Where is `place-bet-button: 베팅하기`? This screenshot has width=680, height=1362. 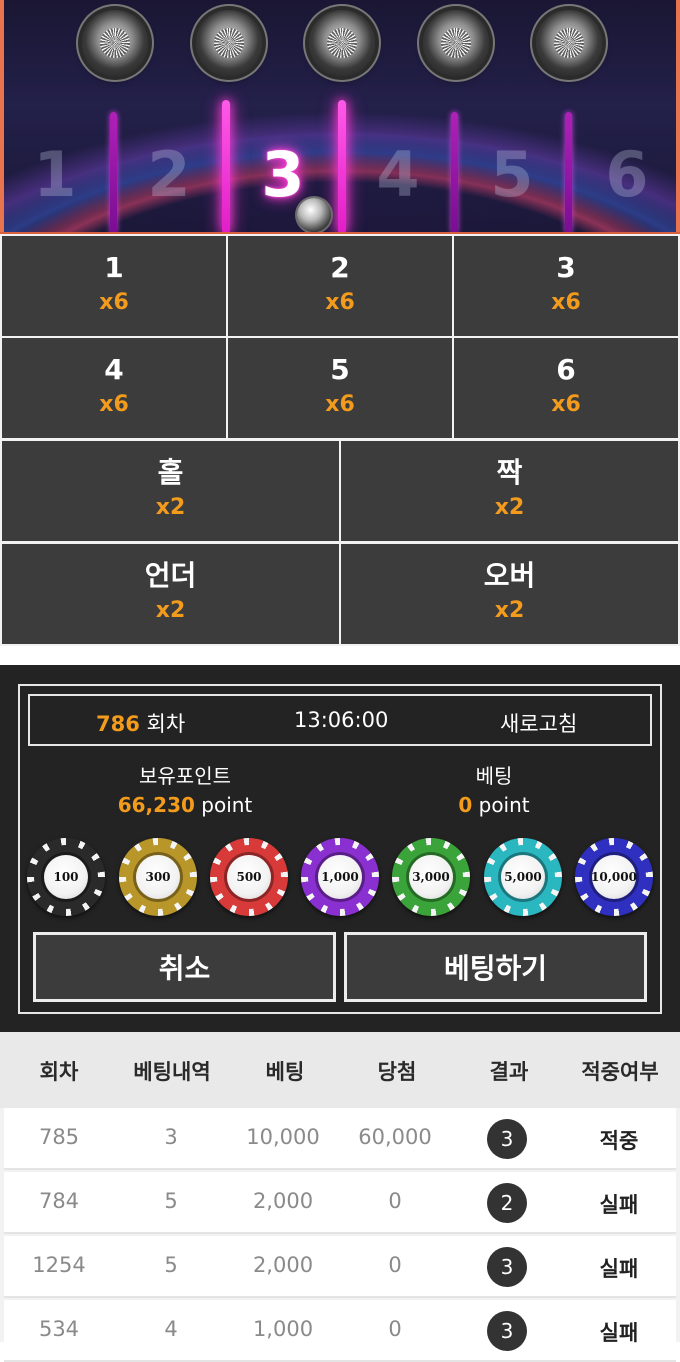 place-bet-button: 베팅하기 is located at coordinates (495, 967).